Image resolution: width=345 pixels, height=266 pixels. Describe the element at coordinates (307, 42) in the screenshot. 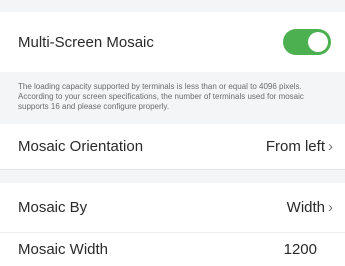

I see `multi-screen-mosaic-toggle` at that location.